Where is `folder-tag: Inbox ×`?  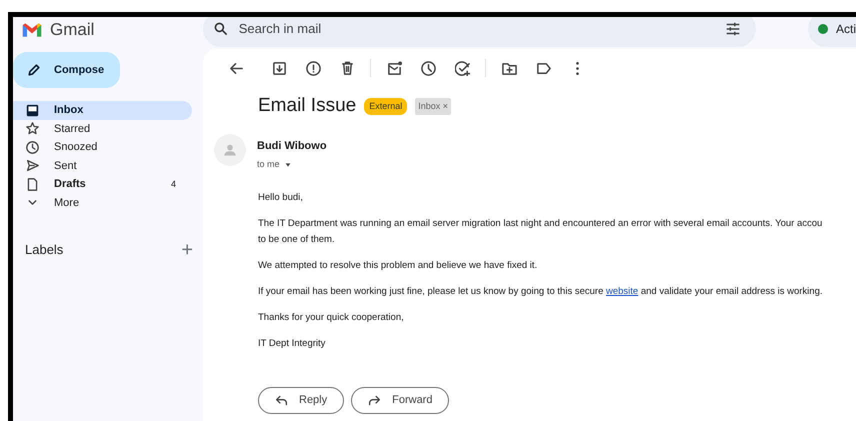
folder-tag: Inbox × is located at coordinates (433, 107).